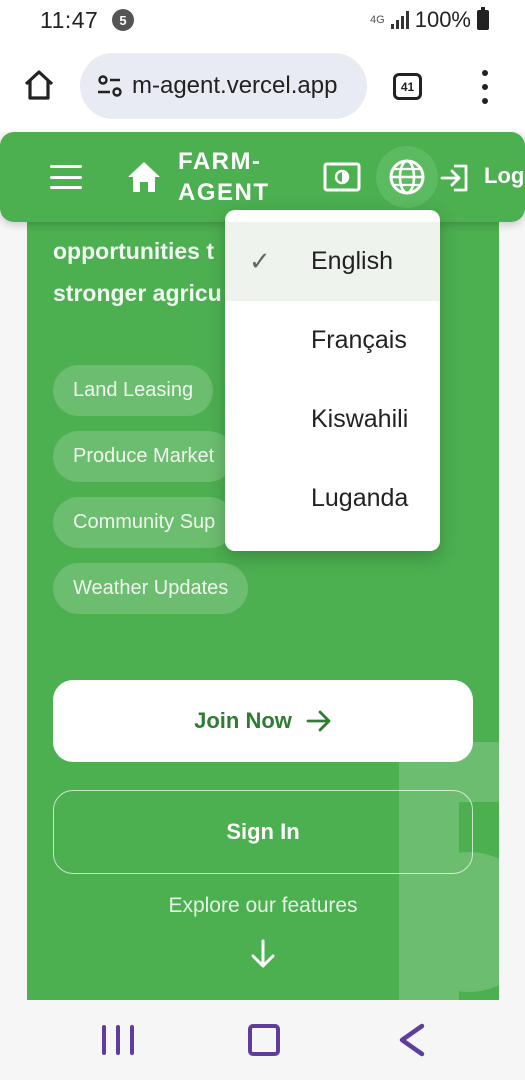 This screenshot has height=1080, width=525. I want to click on battery-icon, so click(483, 18).